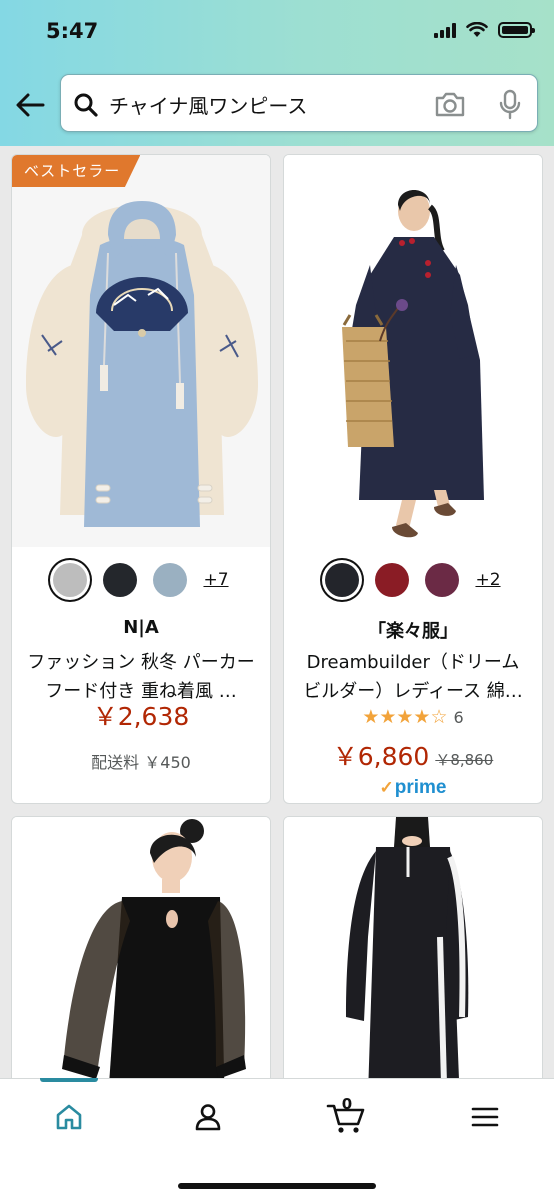  I want to click on bottom-navigation: 0, so click(277, 1138).